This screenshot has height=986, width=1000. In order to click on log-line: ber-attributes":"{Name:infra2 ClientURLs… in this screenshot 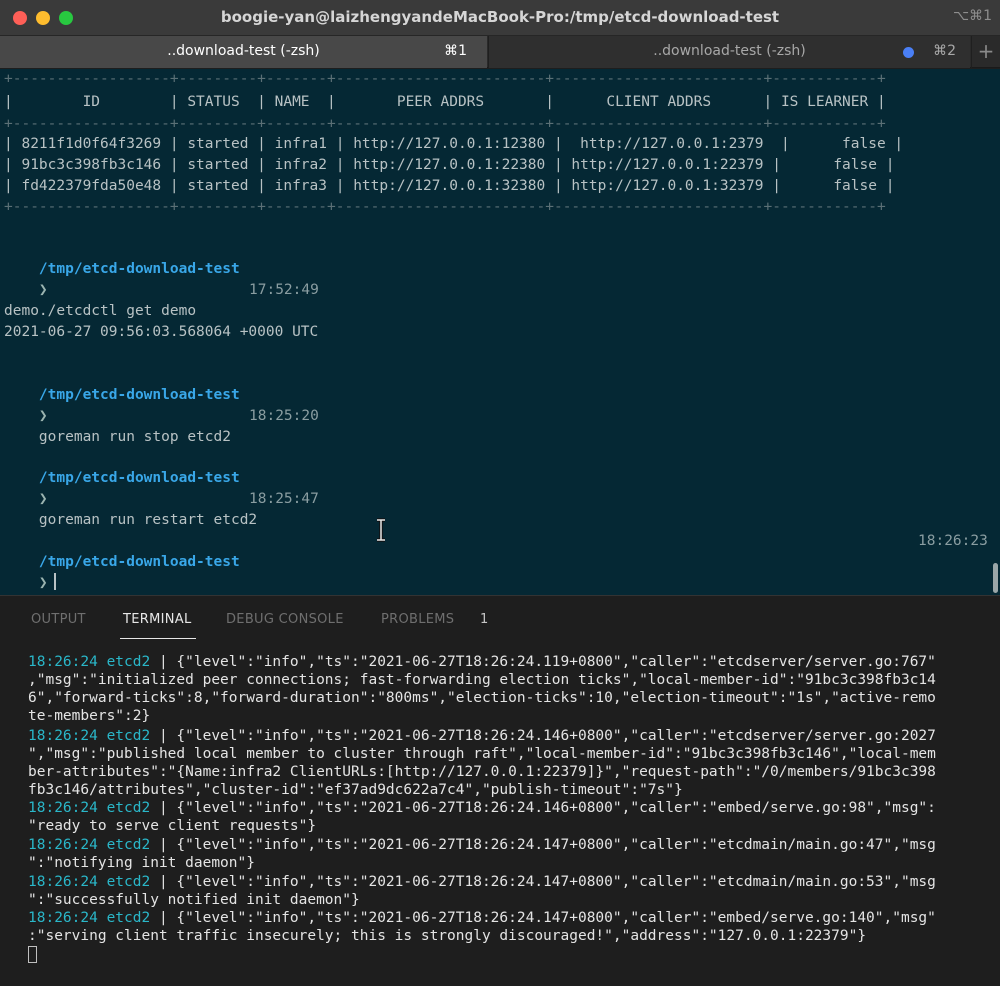, I will do `click(482, 772)`.